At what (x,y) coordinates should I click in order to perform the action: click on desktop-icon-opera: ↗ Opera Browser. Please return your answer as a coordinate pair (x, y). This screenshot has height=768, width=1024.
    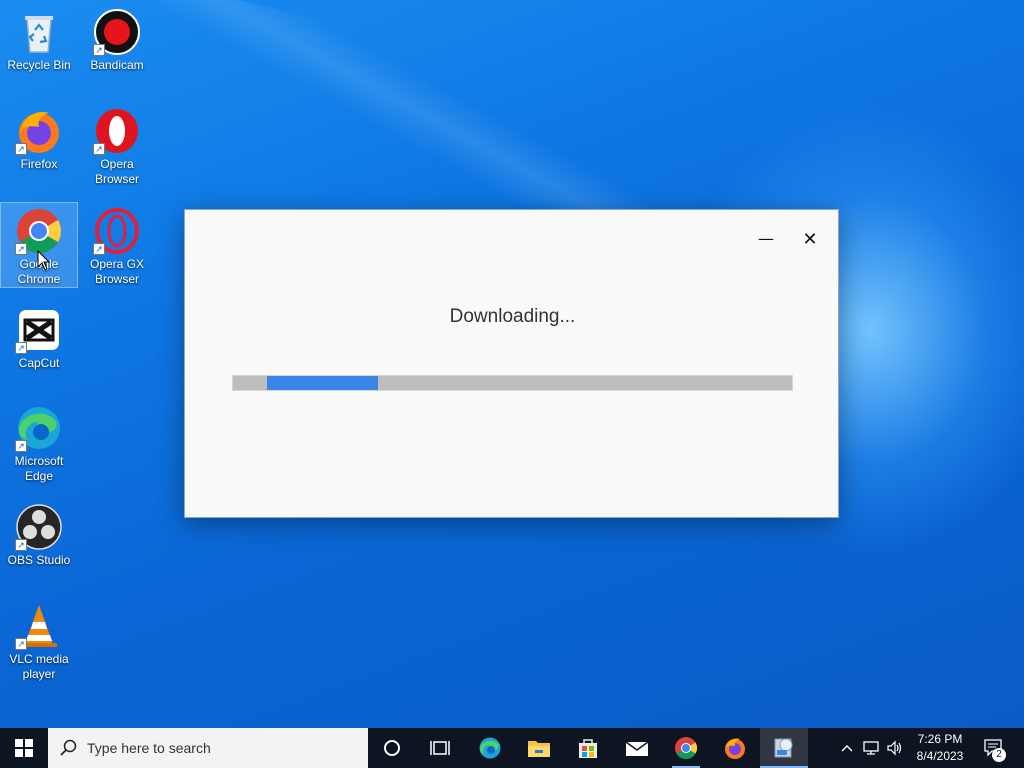
    Looking at the image, I should click on (117, 145).